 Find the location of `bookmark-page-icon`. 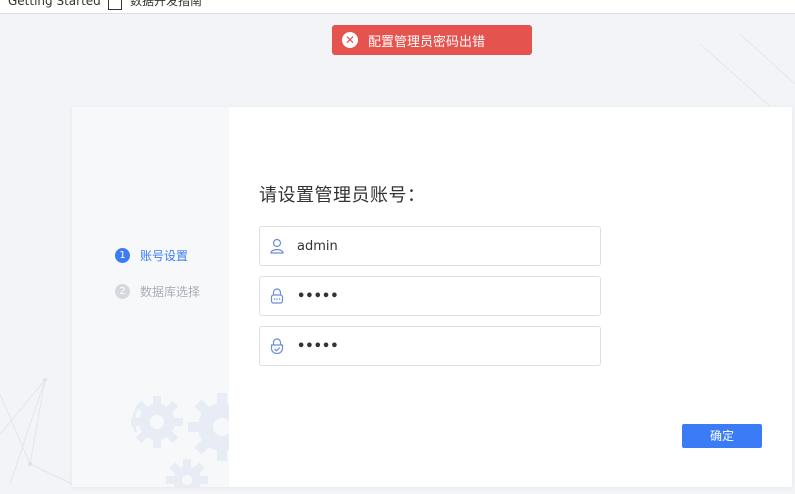

bookmark-page-icon is located at coordinates (115, 5).